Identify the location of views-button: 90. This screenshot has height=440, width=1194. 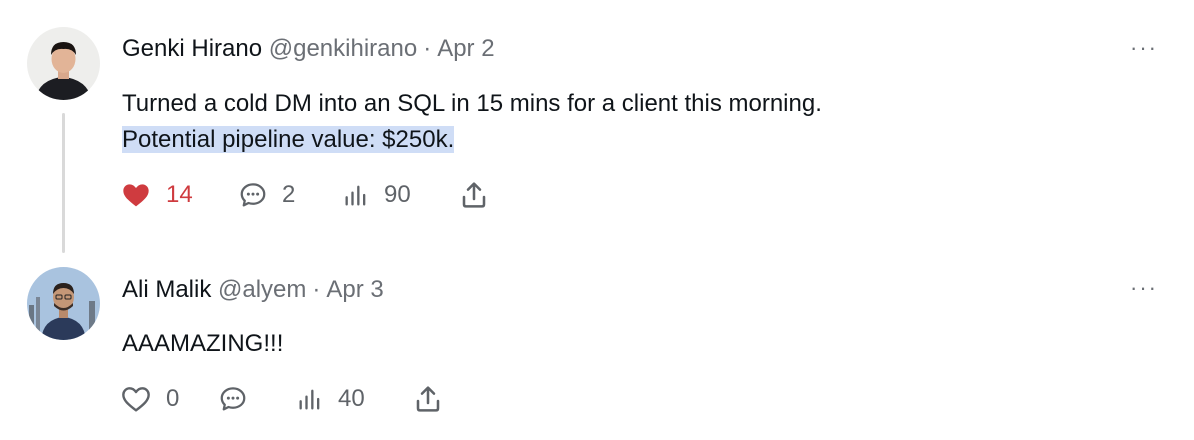
(400, 195).